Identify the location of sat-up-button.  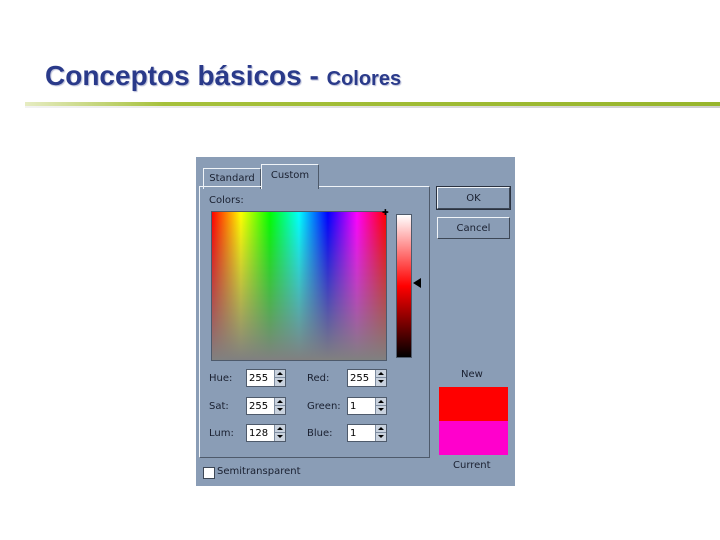
(279, 402).